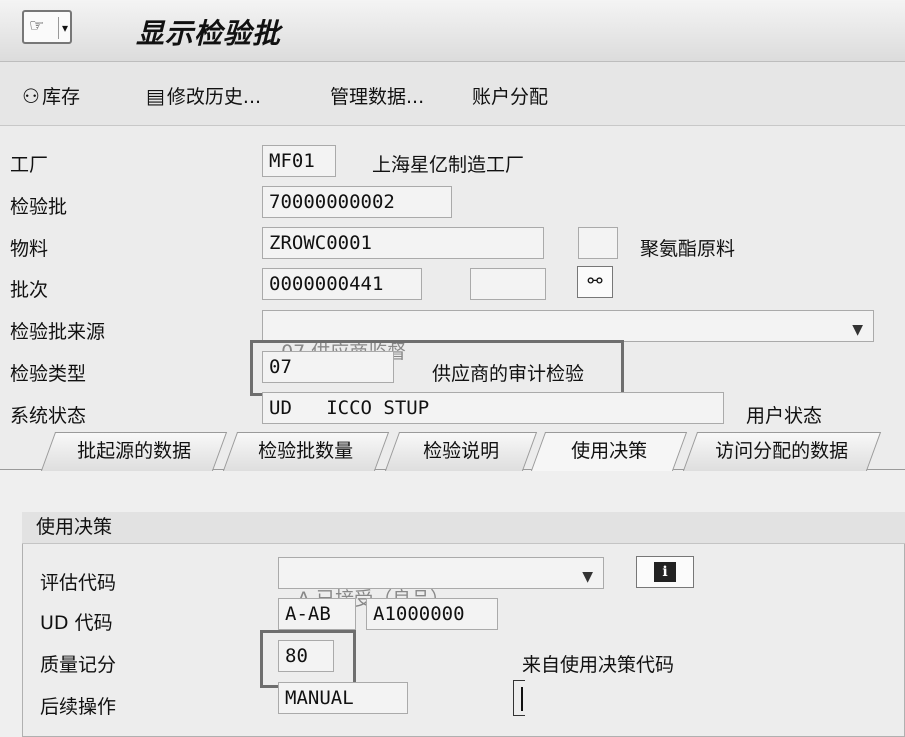  What do you see at coordinates (306, 451) in the screenshot?
I see `tab-lot-quantity: 检验批数量` at bounding box center [306, 451].